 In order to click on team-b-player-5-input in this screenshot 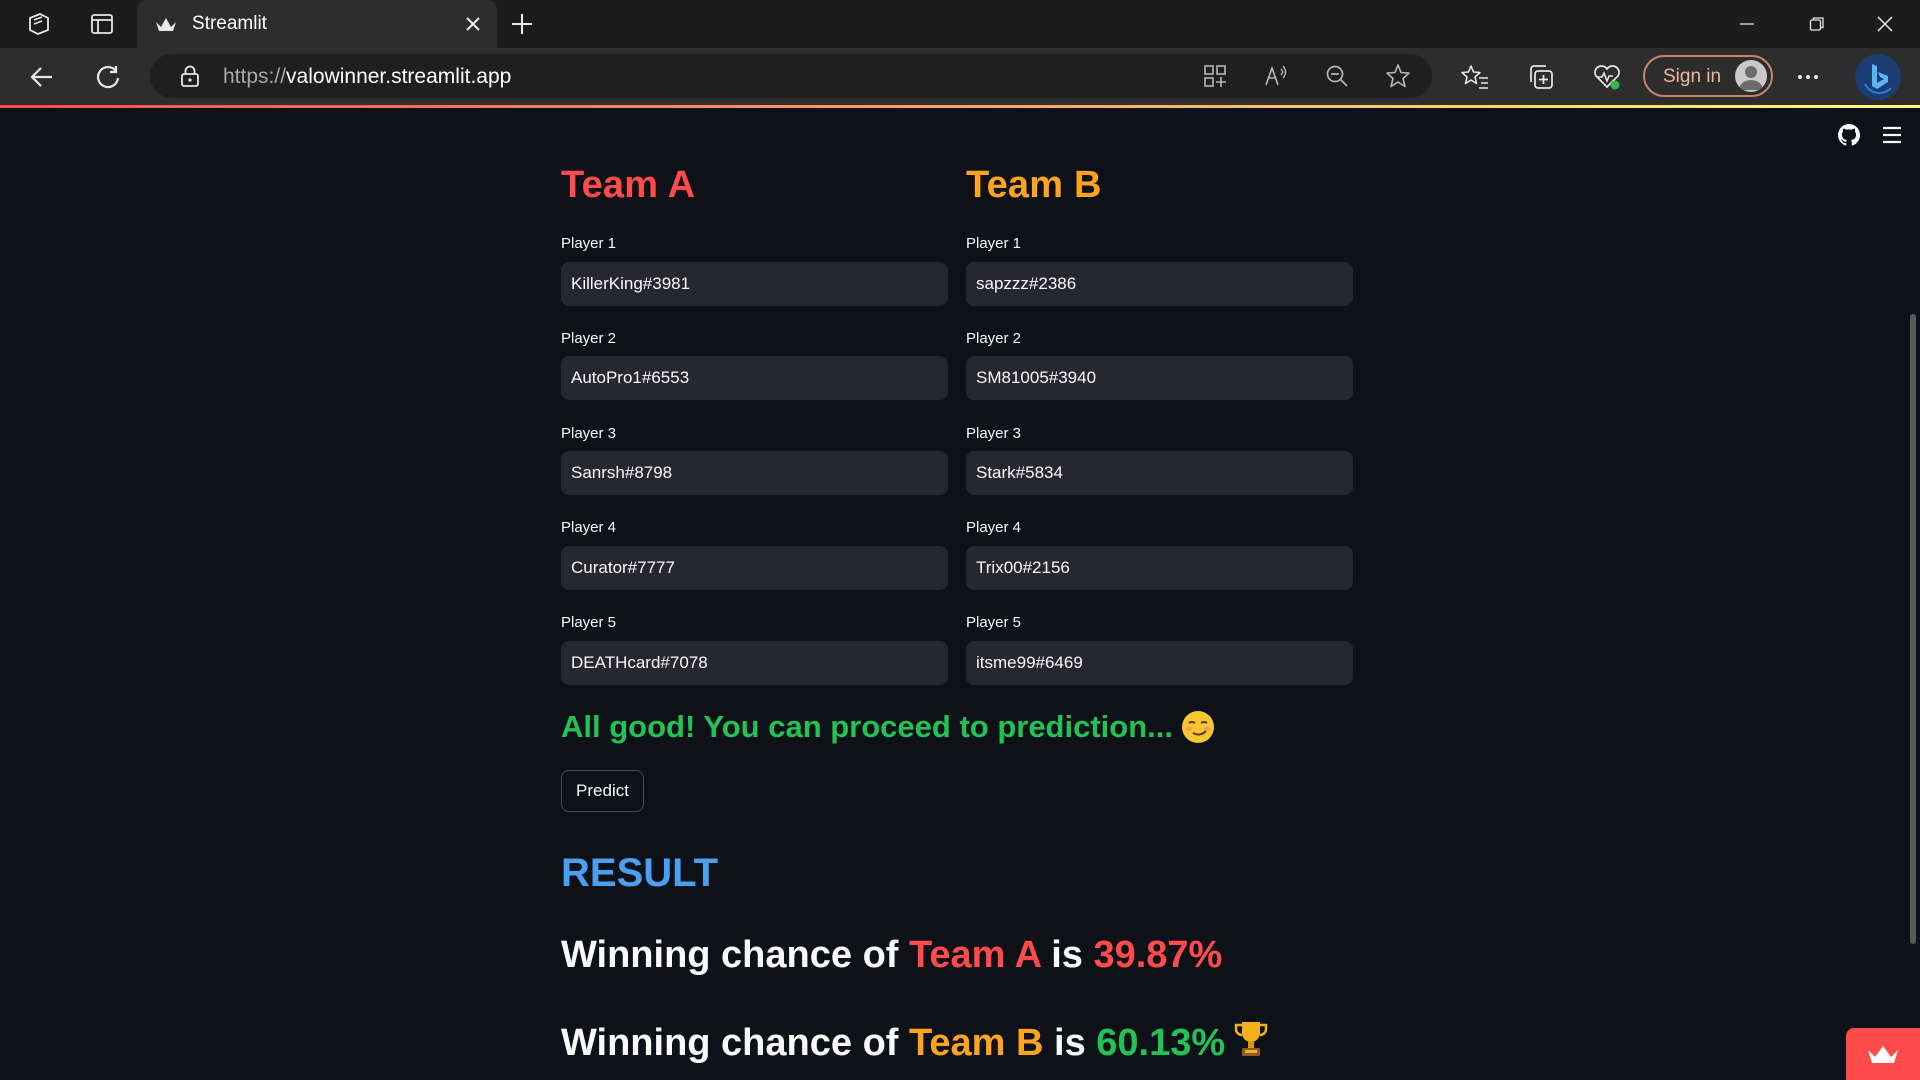, I will do `click(1159, 663)`.